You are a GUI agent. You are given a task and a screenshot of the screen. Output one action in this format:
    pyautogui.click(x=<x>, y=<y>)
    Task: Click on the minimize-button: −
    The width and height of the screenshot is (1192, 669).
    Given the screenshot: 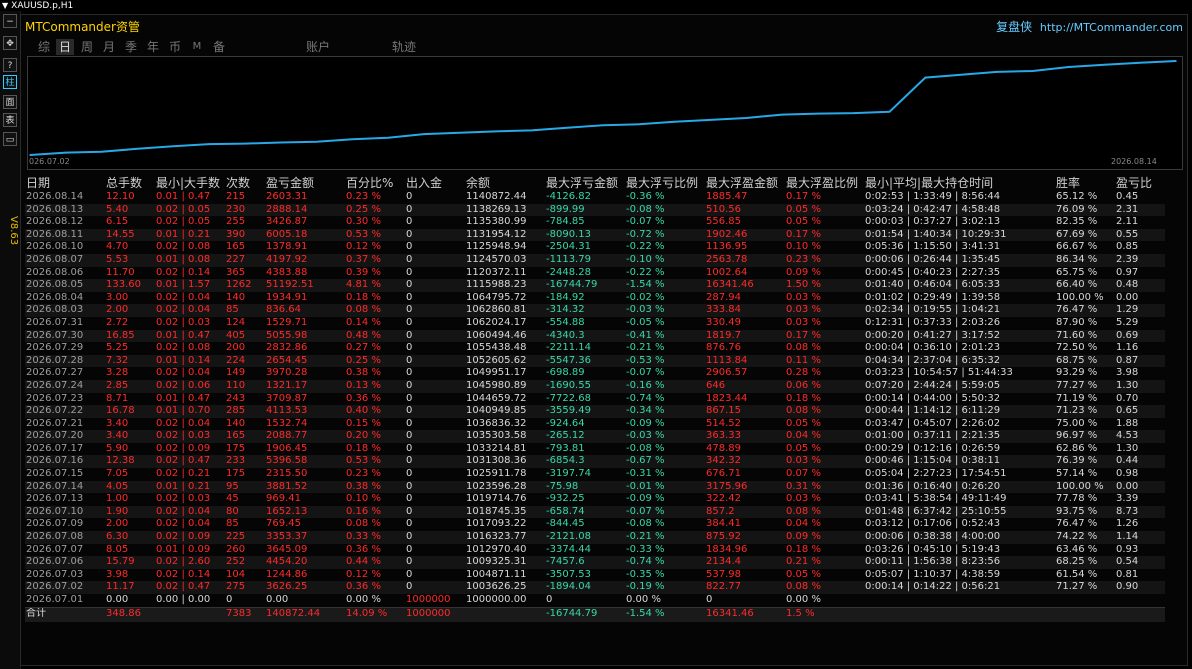 What is the action you would take?
    pyautogui.click(x=10, y=21)
    